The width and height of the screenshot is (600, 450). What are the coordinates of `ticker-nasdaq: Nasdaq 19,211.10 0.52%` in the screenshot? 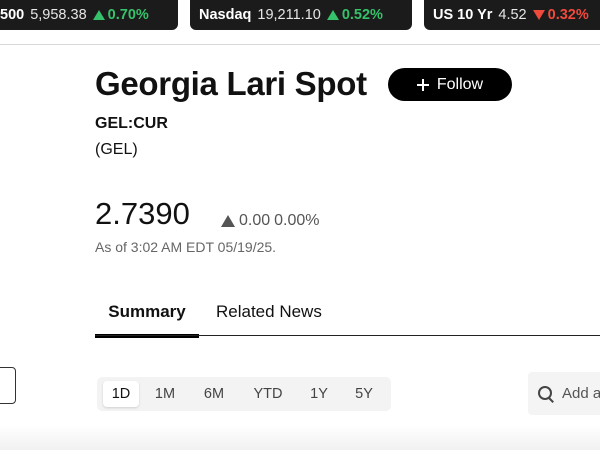 It's located at (301, 15).